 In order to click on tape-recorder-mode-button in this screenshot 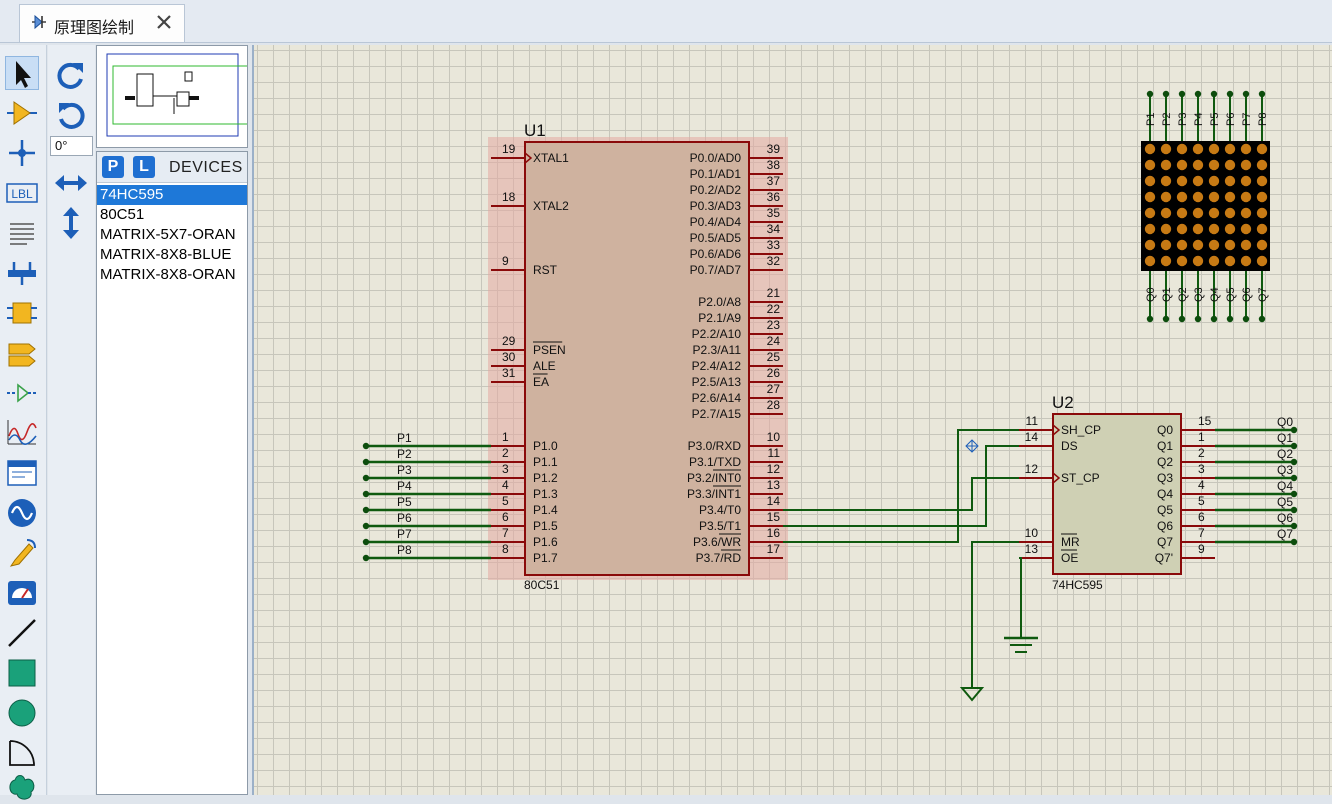, I will do `click(22, 473)`.